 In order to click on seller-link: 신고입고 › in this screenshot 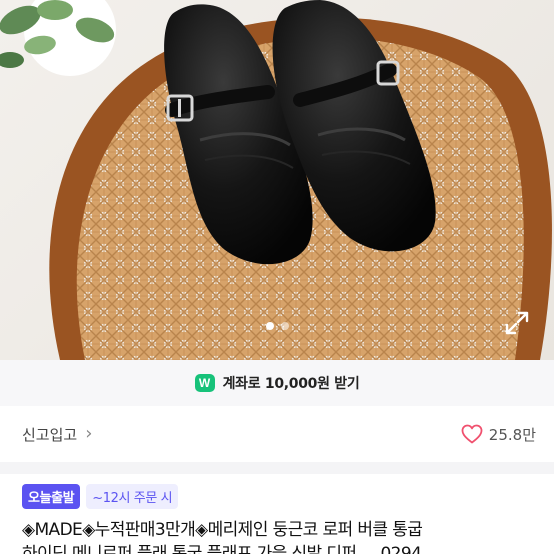, I will do `click(57, 434)`.